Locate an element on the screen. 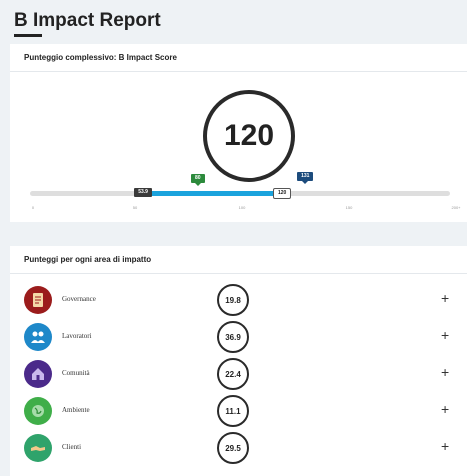  area-label: Comunità is located at coordinates (76, 373).